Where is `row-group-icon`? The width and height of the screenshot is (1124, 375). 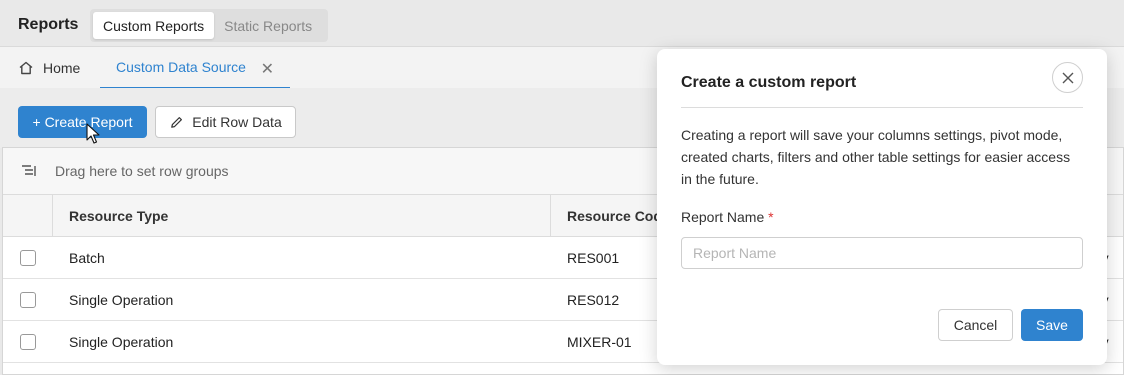
row-group-icon is located at coordinates (29, 170).